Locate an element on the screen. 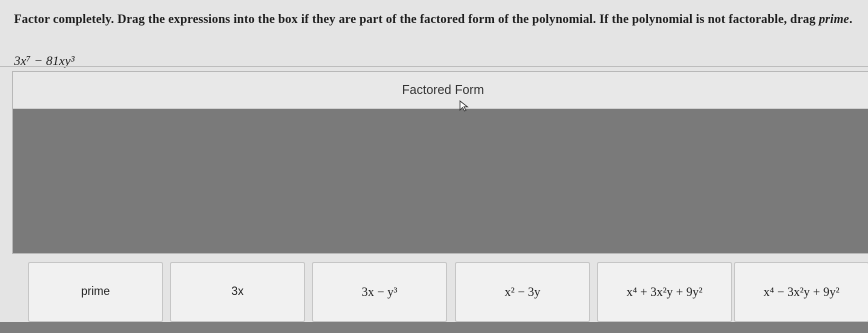 The image size is (868, 333). tile-3x-minus-y3: 3x − y³ is located at coordinates (379, 292).